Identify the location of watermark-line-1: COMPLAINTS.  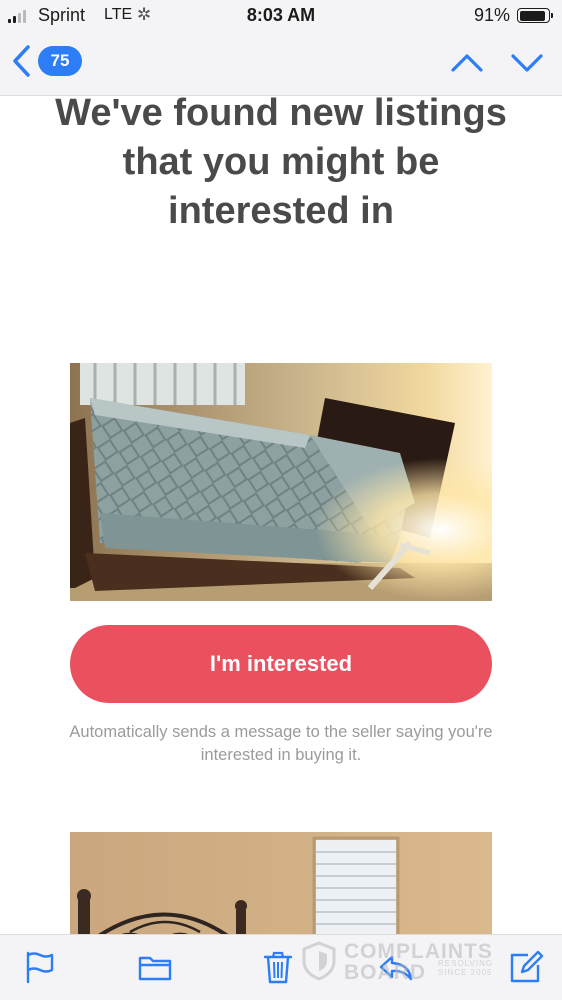
(418, 951).